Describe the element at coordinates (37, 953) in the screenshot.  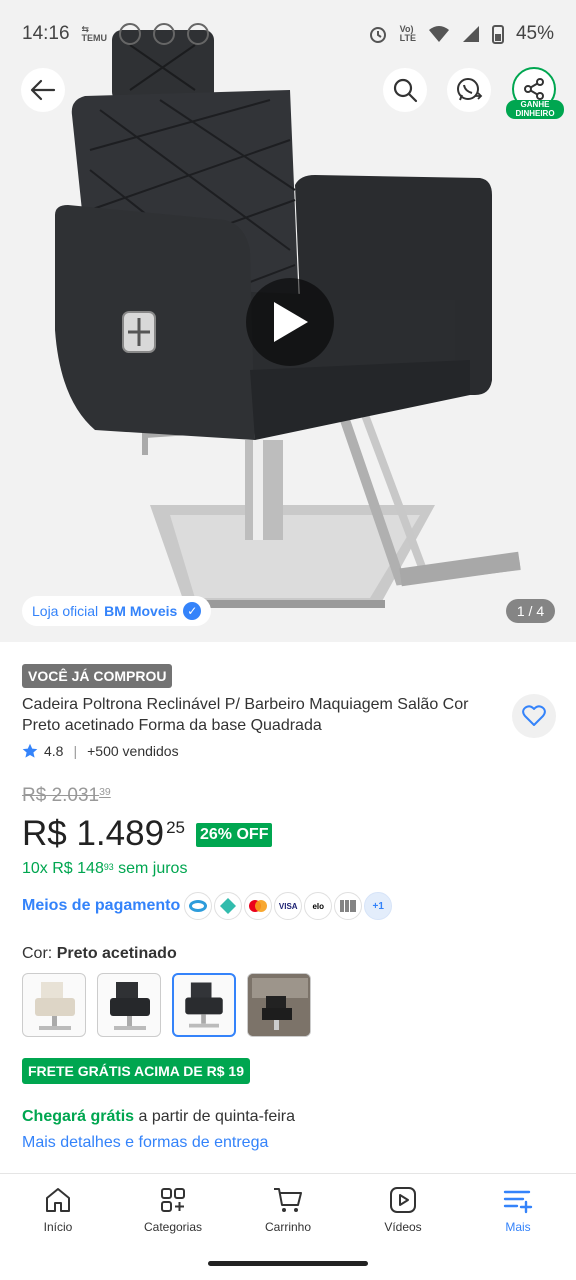
I see `color-label-prefix: Cor:` at that location.